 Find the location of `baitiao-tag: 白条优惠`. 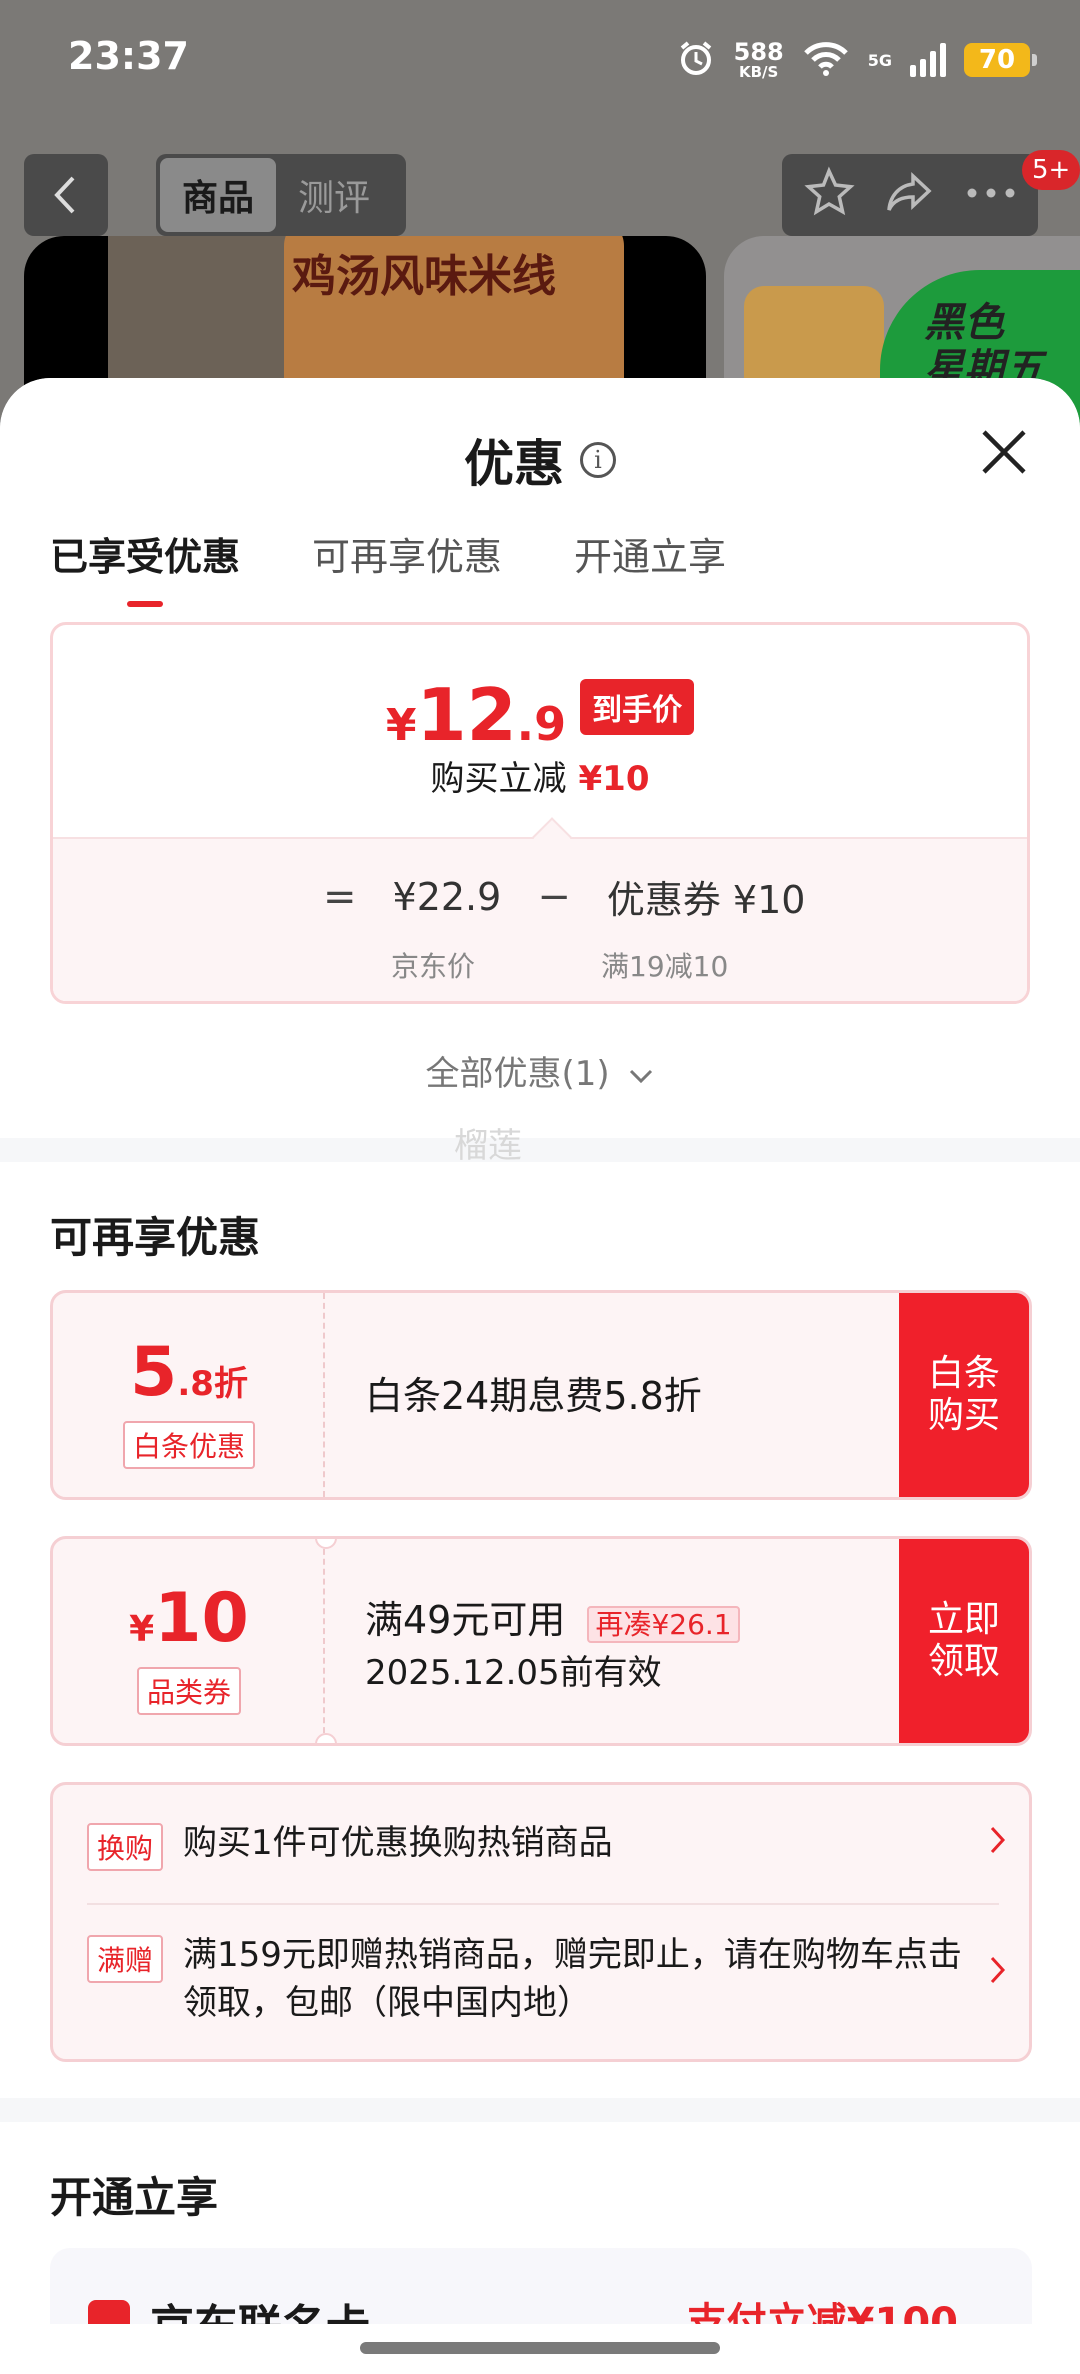

baitiao-tag: 白条优惠 is located at coordinates (188, 1445).